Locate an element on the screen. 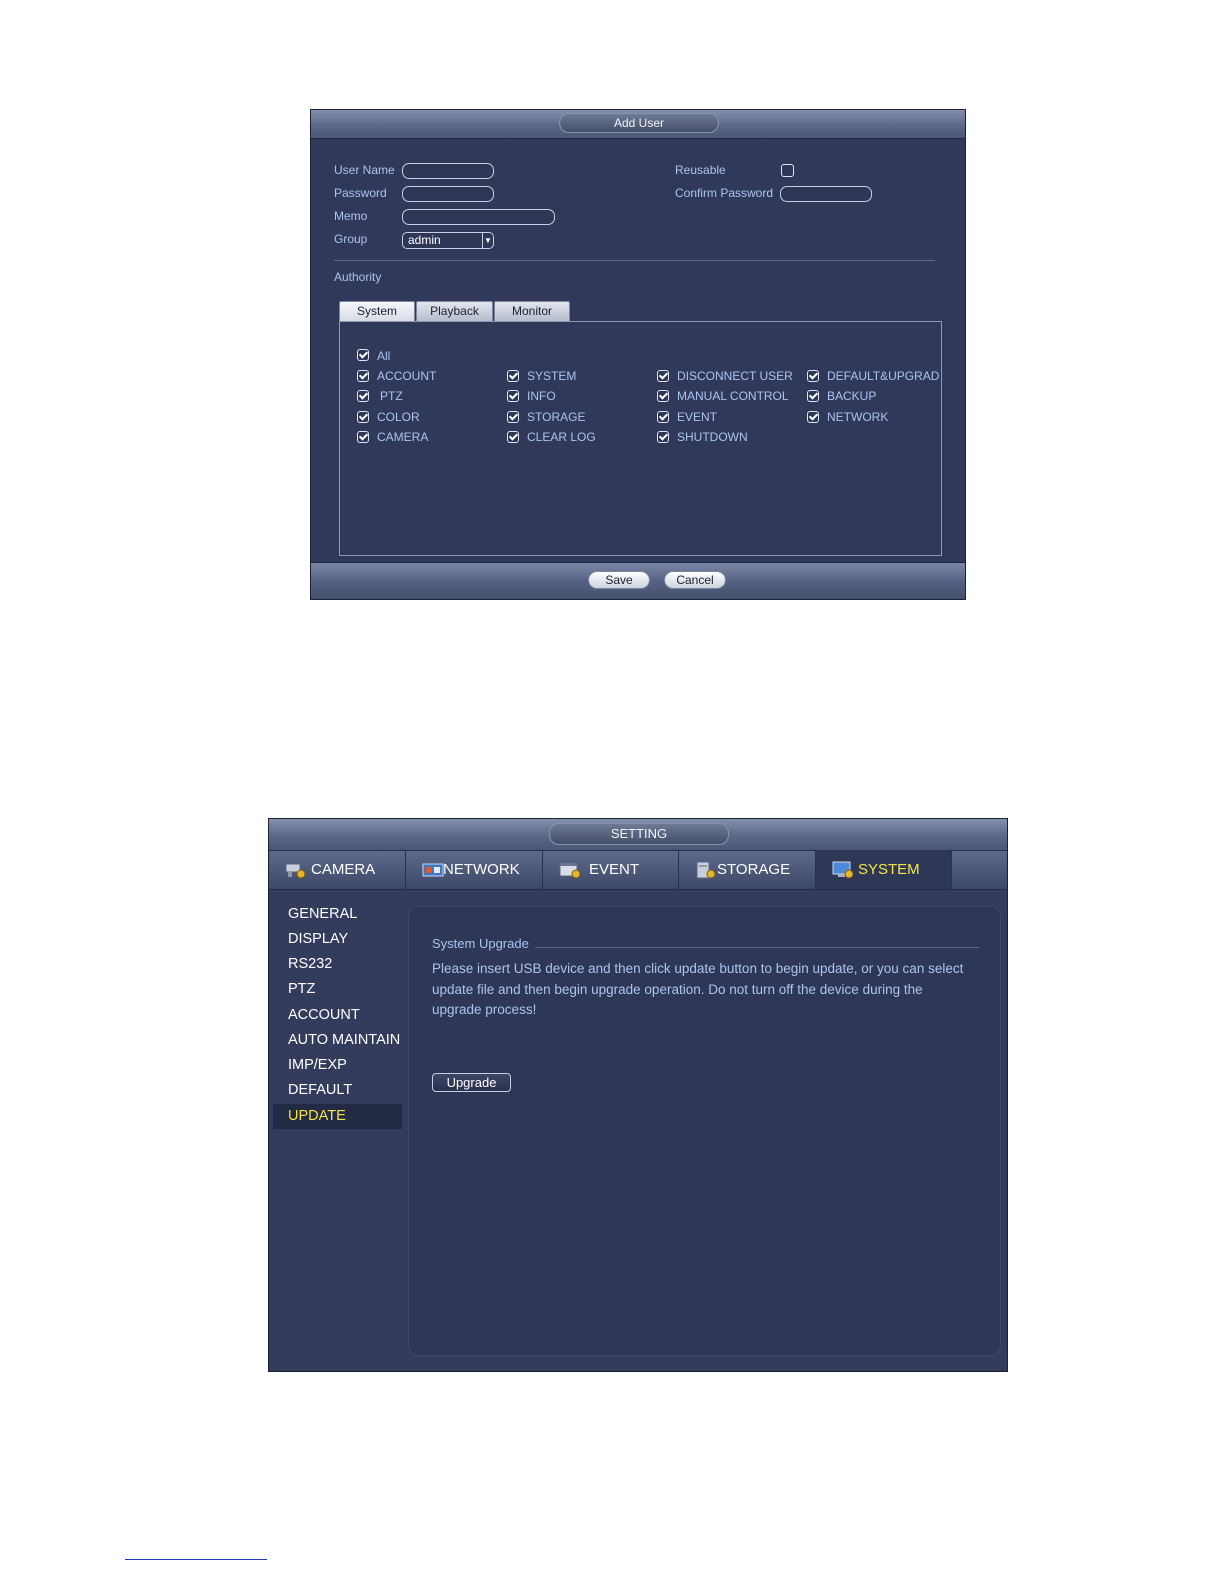 This screenshot has height=1584, width=1224. dialog-titlebar: Add User is located at coordinates (638, 124).